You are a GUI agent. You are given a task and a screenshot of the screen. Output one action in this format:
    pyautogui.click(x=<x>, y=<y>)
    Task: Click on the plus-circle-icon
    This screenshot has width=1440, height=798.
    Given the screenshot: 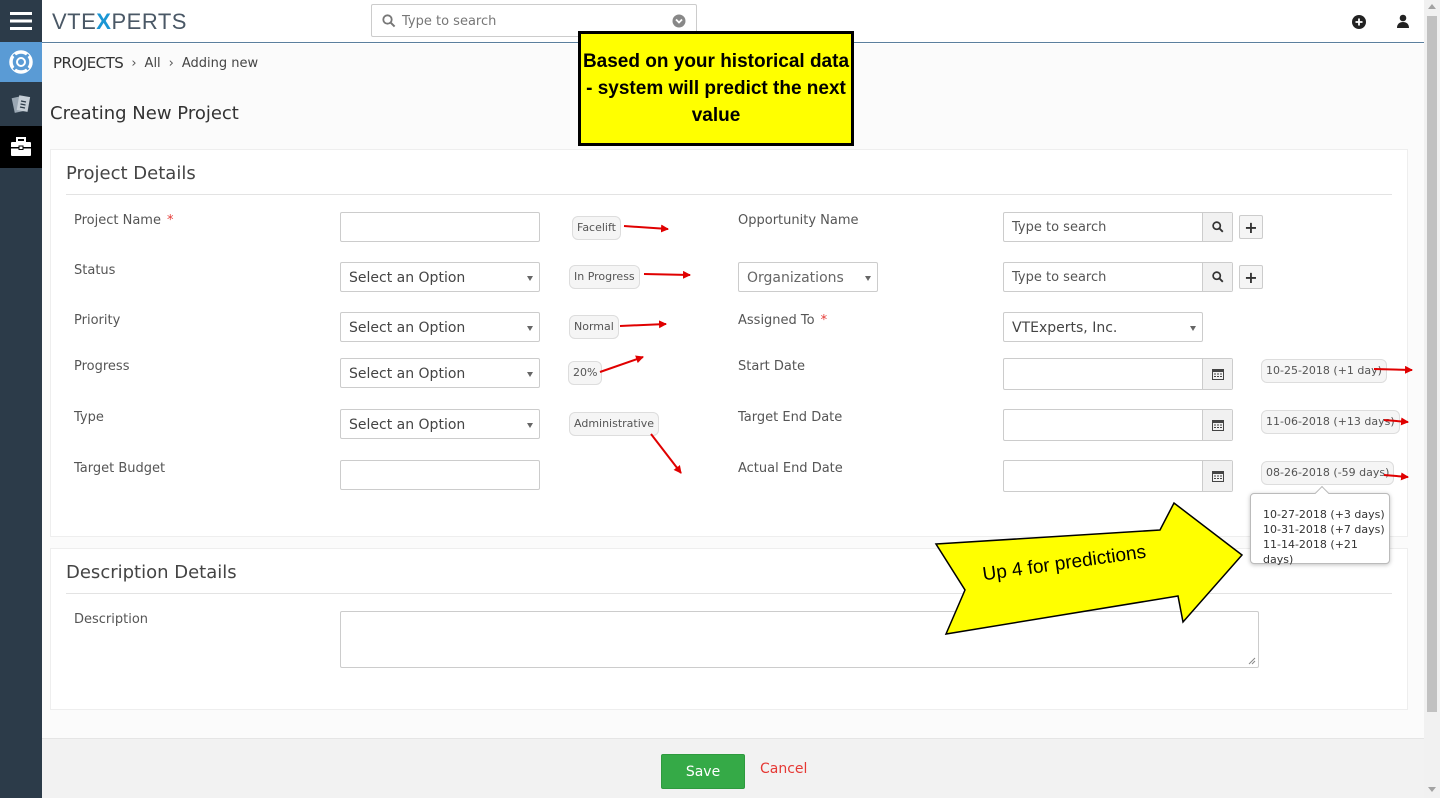 What is the action you would take?
    pyautogui.click(x=1359, y=22)
    